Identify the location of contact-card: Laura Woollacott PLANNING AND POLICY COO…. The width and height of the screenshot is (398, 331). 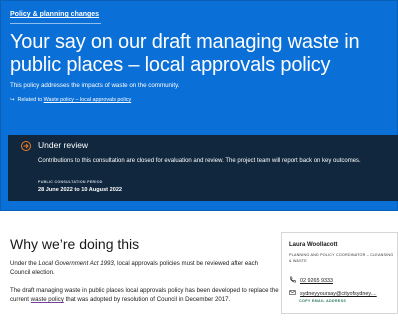
(339, 273).